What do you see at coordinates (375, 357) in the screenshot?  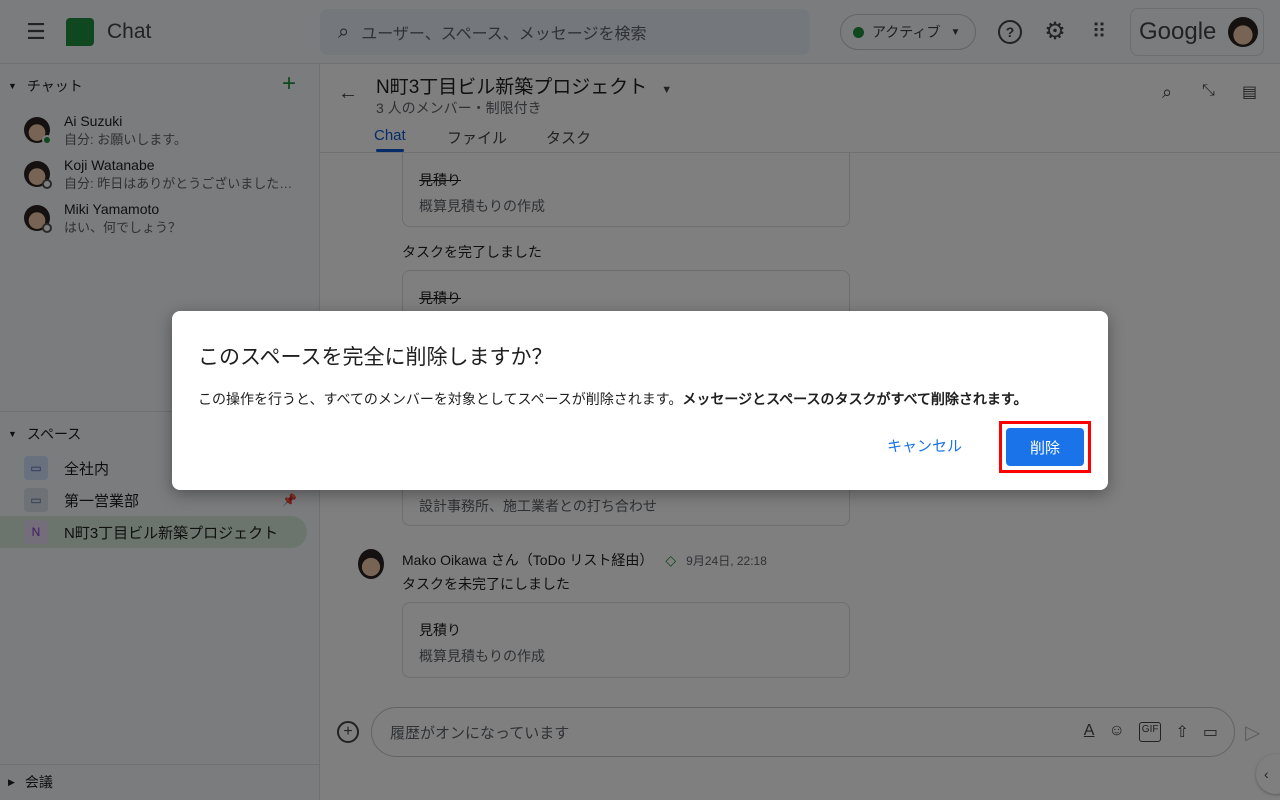 I see `dialog-title: このスペースを完全に削除しますか？` at bounding box center [375, 357].